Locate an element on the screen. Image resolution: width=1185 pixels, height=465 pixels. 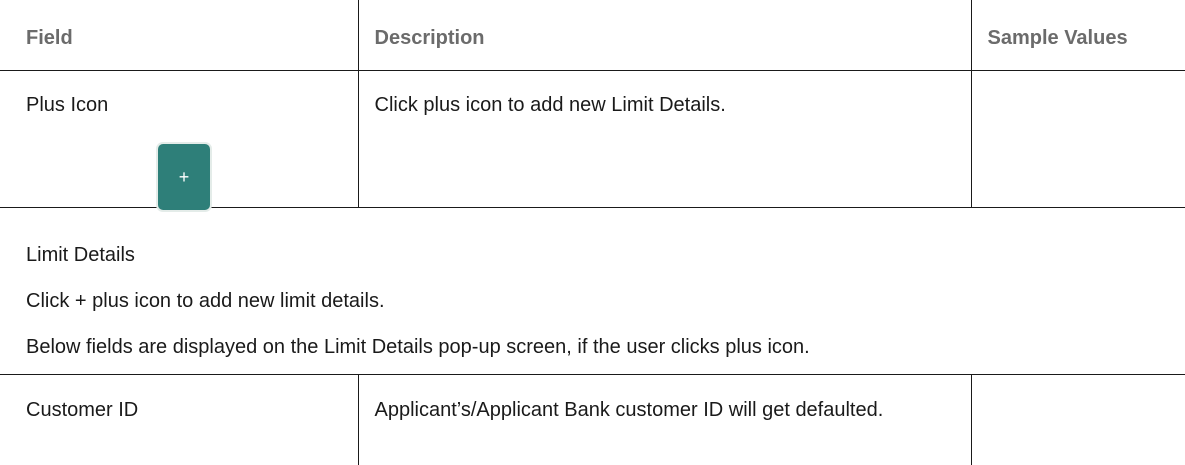
field-name: Plus Icon is located at coordinates (179, 94).